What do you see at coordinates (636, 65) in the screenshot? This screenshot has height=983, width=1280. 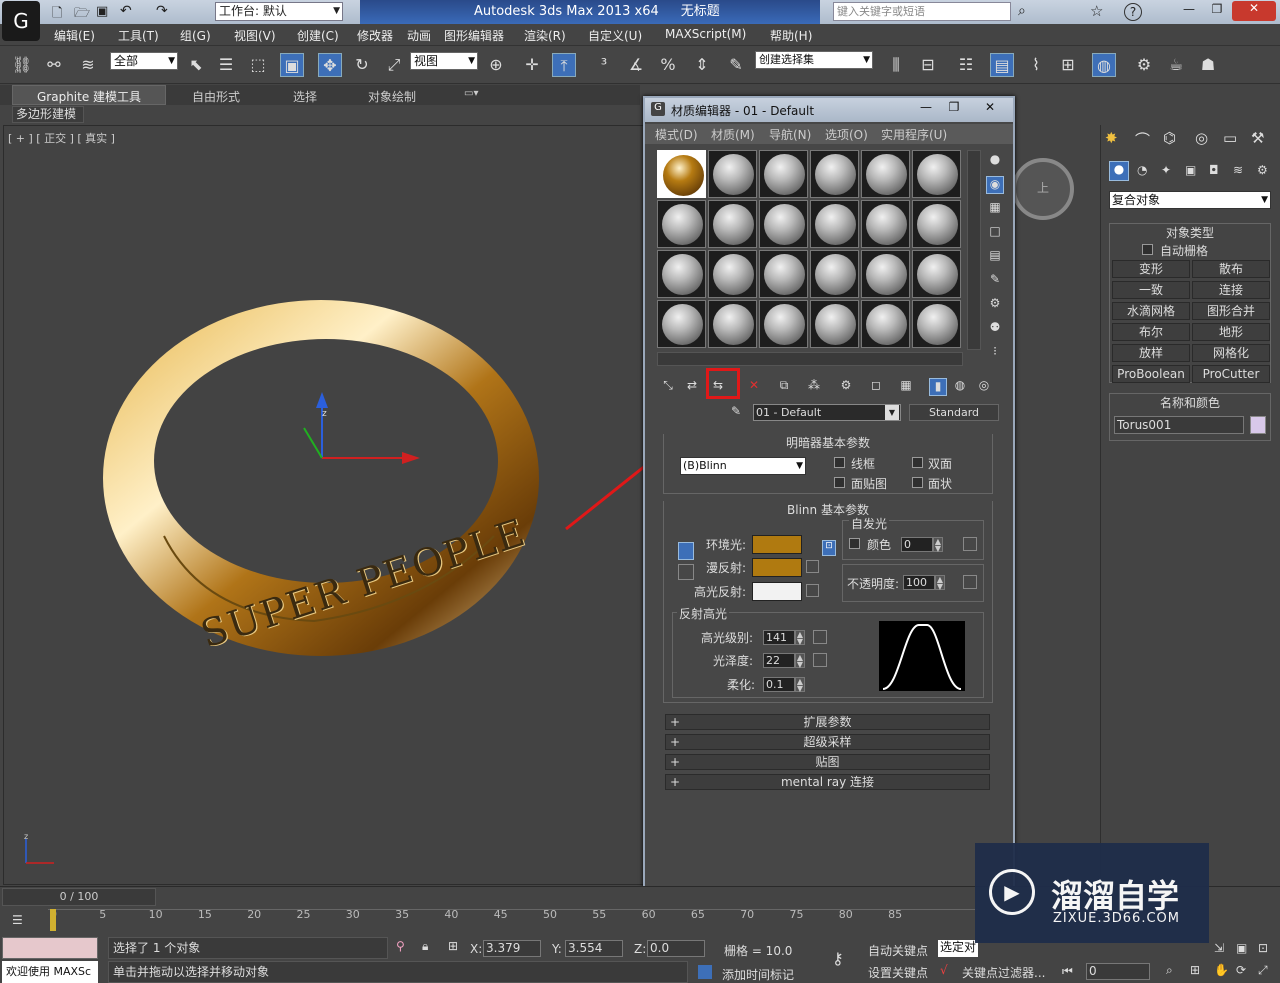 I see `angle-snap-icon: ∡` at bounding box center [636, 65].